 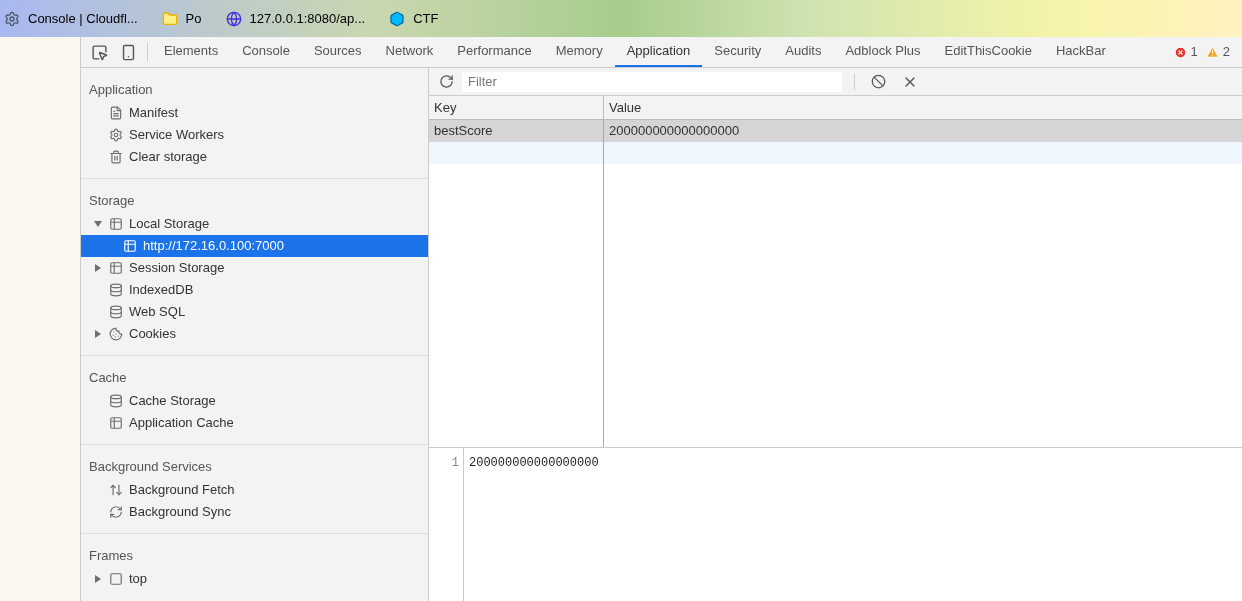 What do you see at coordinates (169, 18) in the screenshot?
I see `folder-icon` at bounding box center [169, 18].